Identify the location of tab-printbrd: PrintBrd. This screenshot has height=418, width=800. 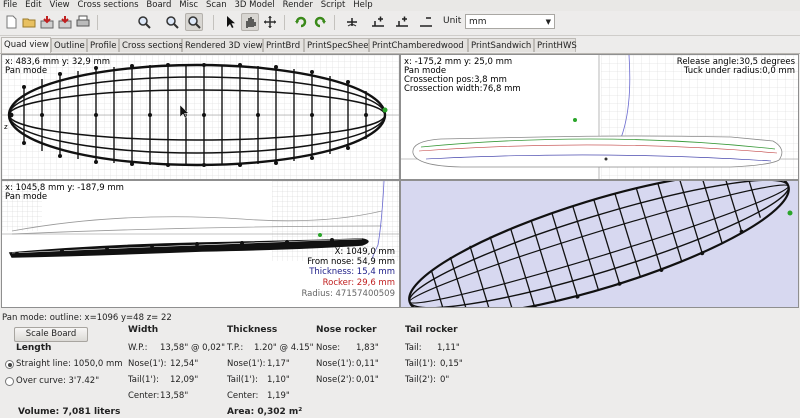
(283, 45).